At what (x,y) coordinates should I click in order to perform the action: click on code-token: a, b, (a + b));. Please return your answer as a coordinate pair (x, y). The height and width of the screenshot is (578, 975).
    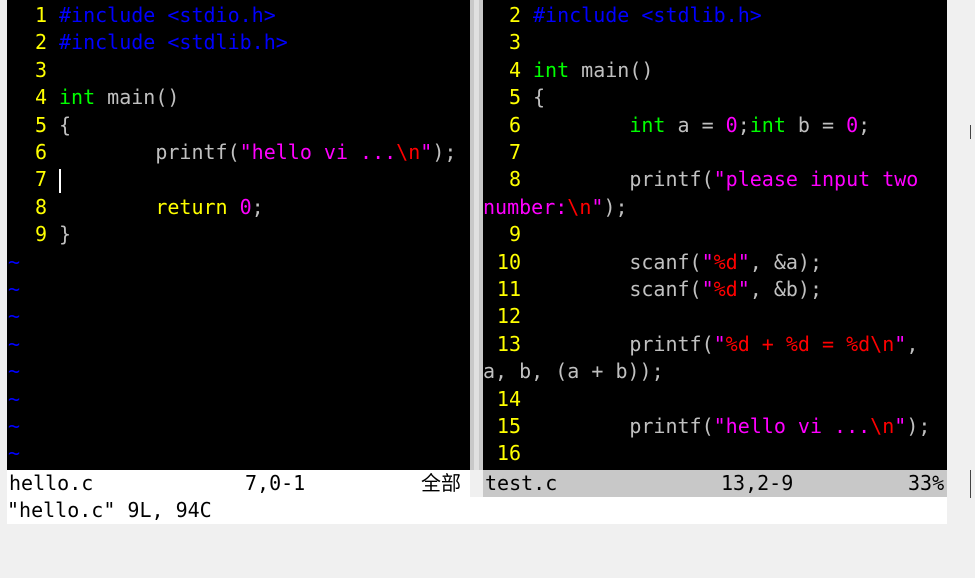
    Looking at the image, I should click on (573, 371).